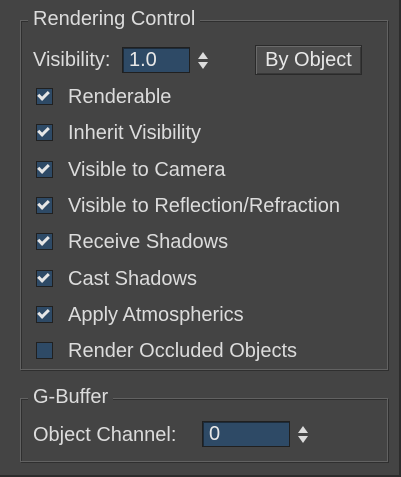  I want to click on visibility-input: 1.0, so click(156, 60).